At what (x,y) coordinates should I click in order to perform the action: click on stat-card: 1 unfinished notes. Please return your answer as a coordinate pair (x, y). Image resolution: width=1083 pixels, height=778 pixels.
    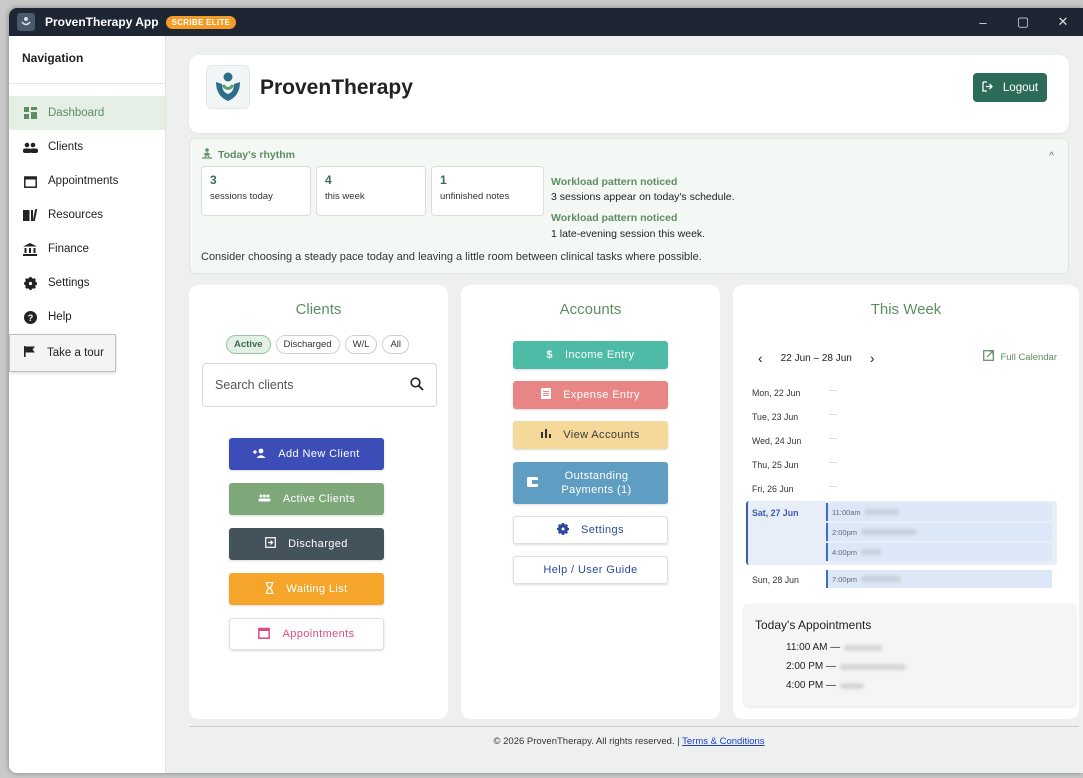
    Looking at the image, I should click on (487, 191).